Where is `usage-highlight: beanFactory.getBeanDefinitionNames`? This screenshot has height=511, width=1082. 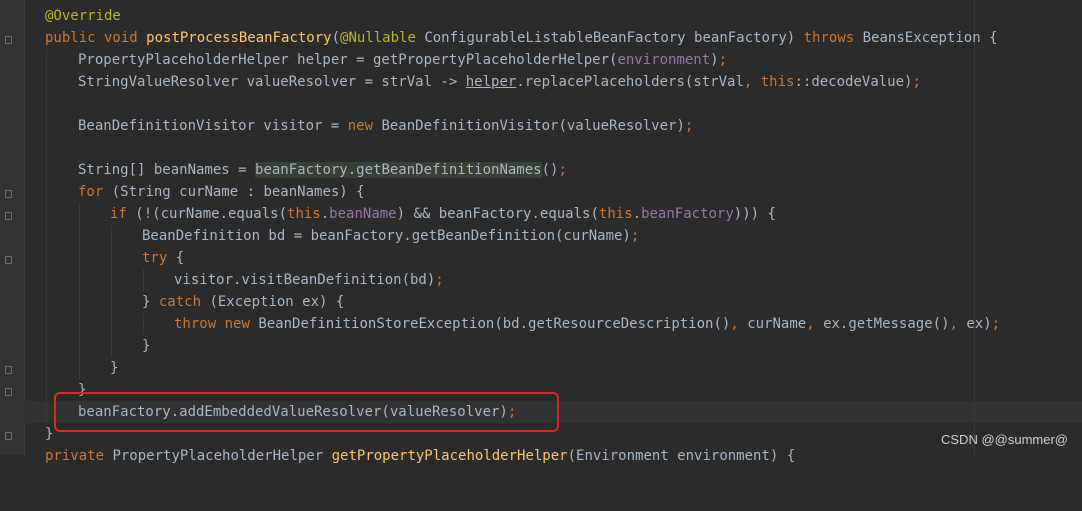 usage-highlight: beanFactory.getBeanDefinitionNames is located at coordinates (398, 170).